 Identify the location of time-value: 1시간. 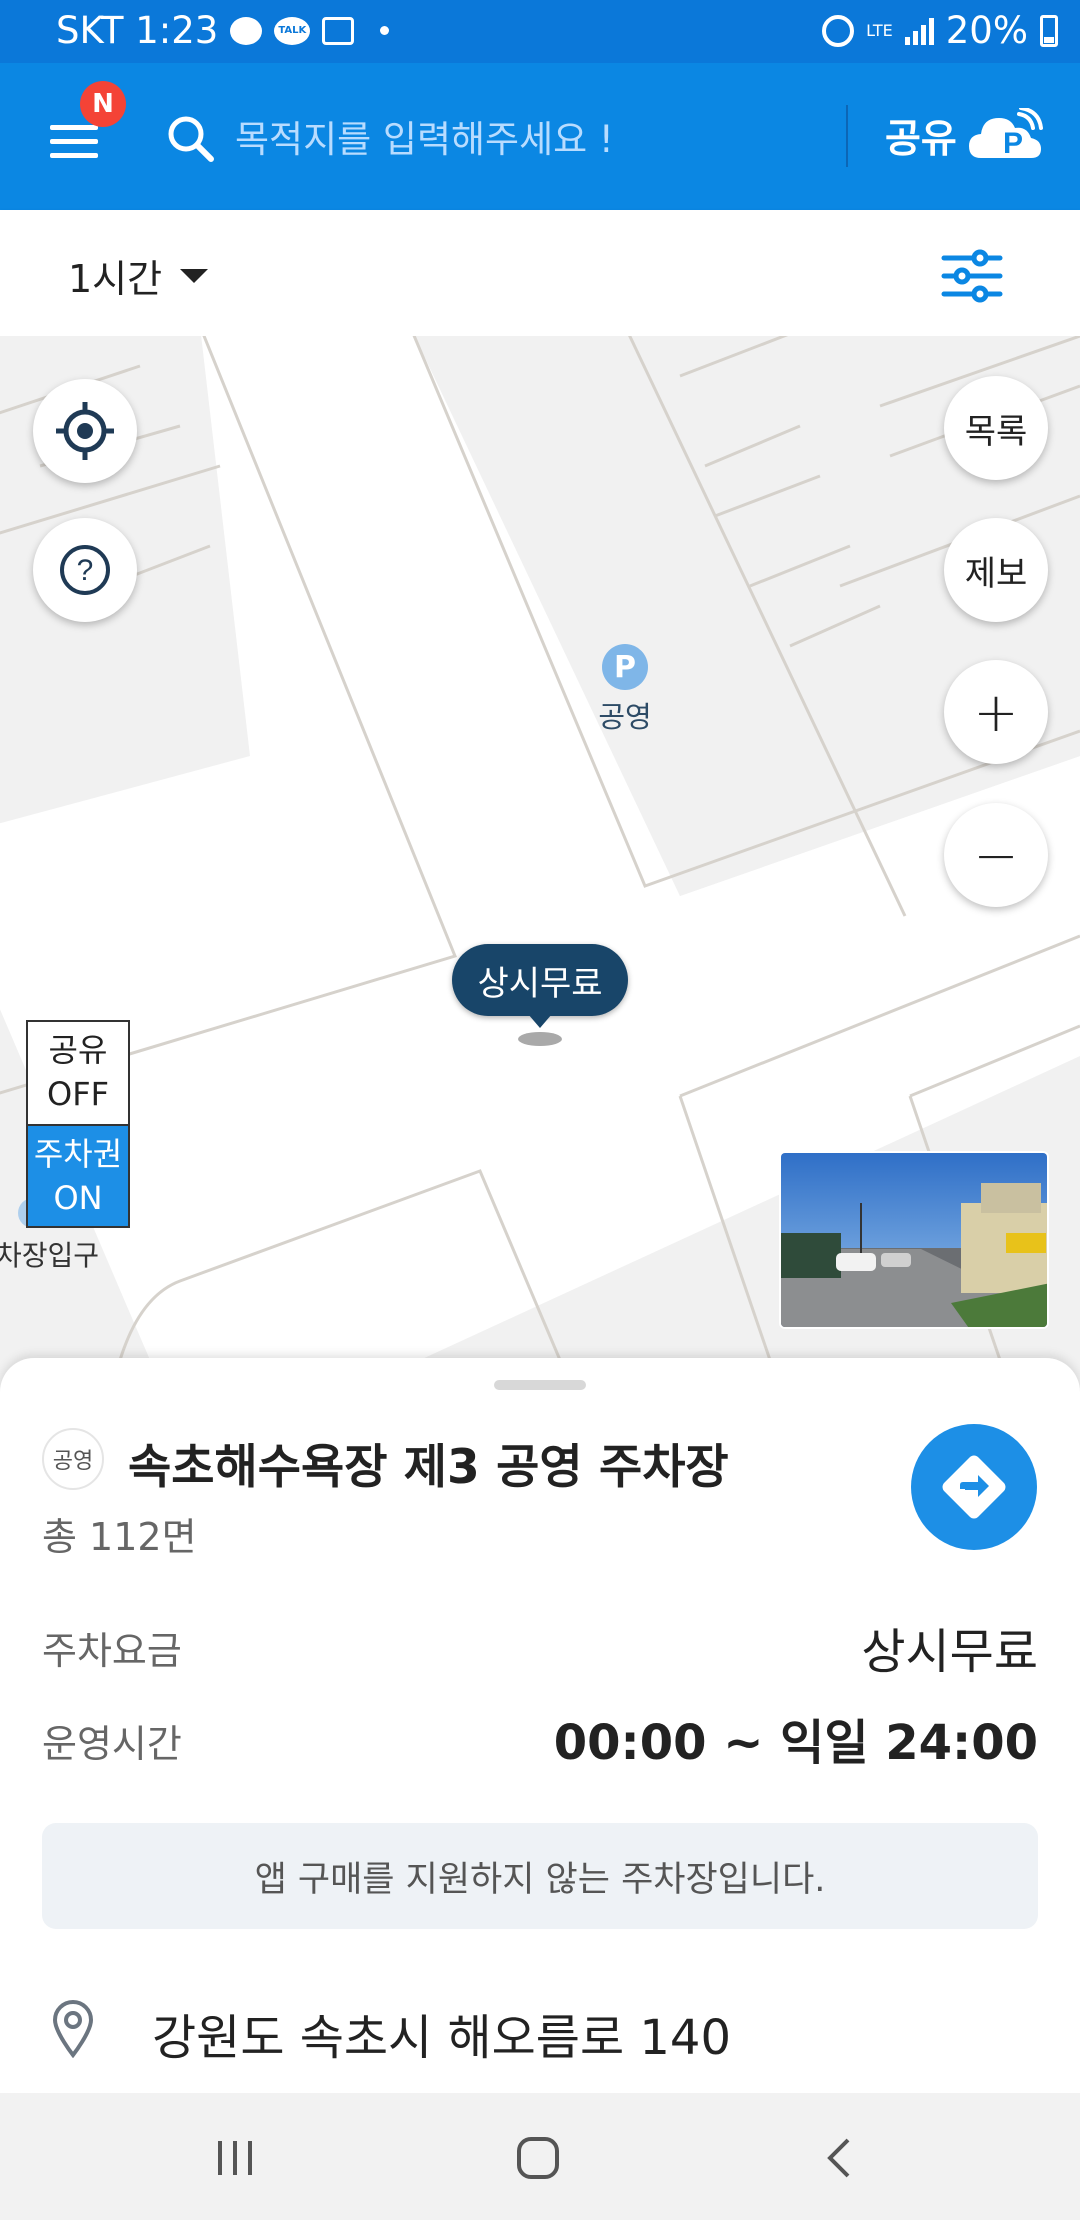
(115, 279).